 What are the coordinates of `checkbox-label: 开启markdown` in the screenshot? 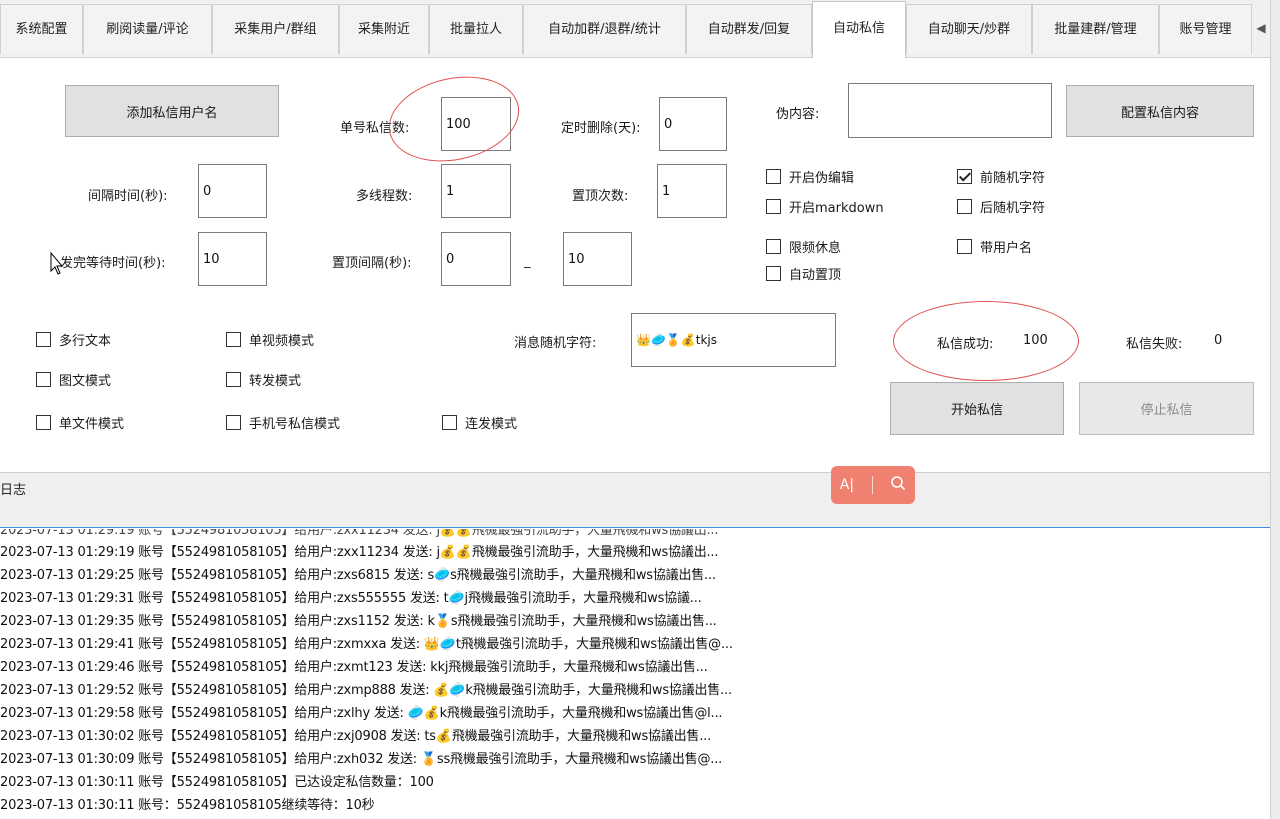 It's located at (836, 208).